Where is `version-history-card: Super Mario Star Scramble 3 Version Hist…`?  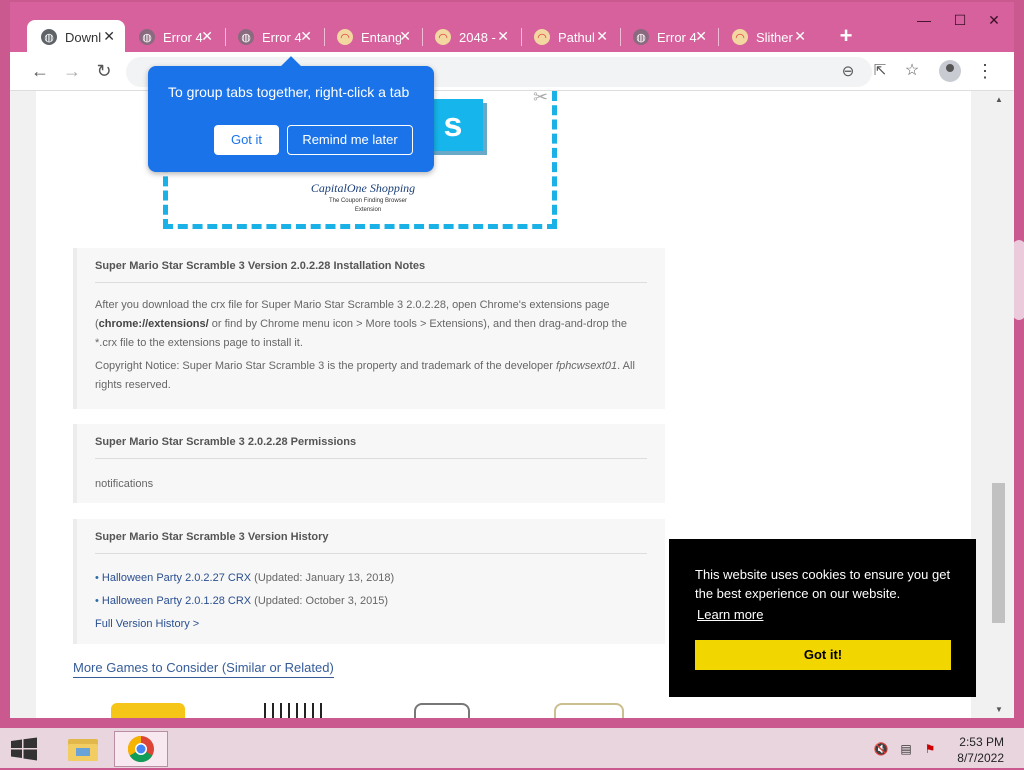
version-history-card: Super Mario Star Scramble 3 Version Hist… is located at coordinates (369, 581).